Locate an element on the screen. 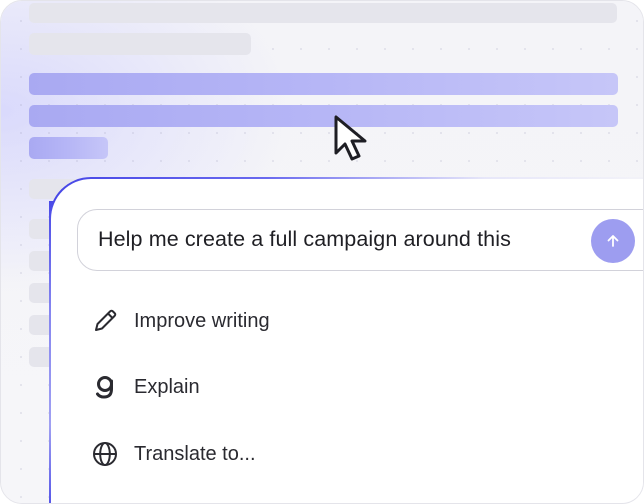 The width and height of the screenshot is (644, 504). globe-icon is located at coordinates (105, 454).